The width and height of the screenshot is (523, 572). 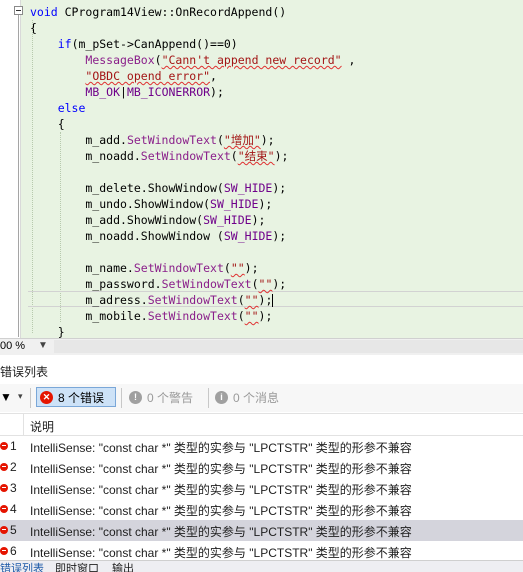 I want to click on error-list-header: 说明, so click(x=261, y=424).